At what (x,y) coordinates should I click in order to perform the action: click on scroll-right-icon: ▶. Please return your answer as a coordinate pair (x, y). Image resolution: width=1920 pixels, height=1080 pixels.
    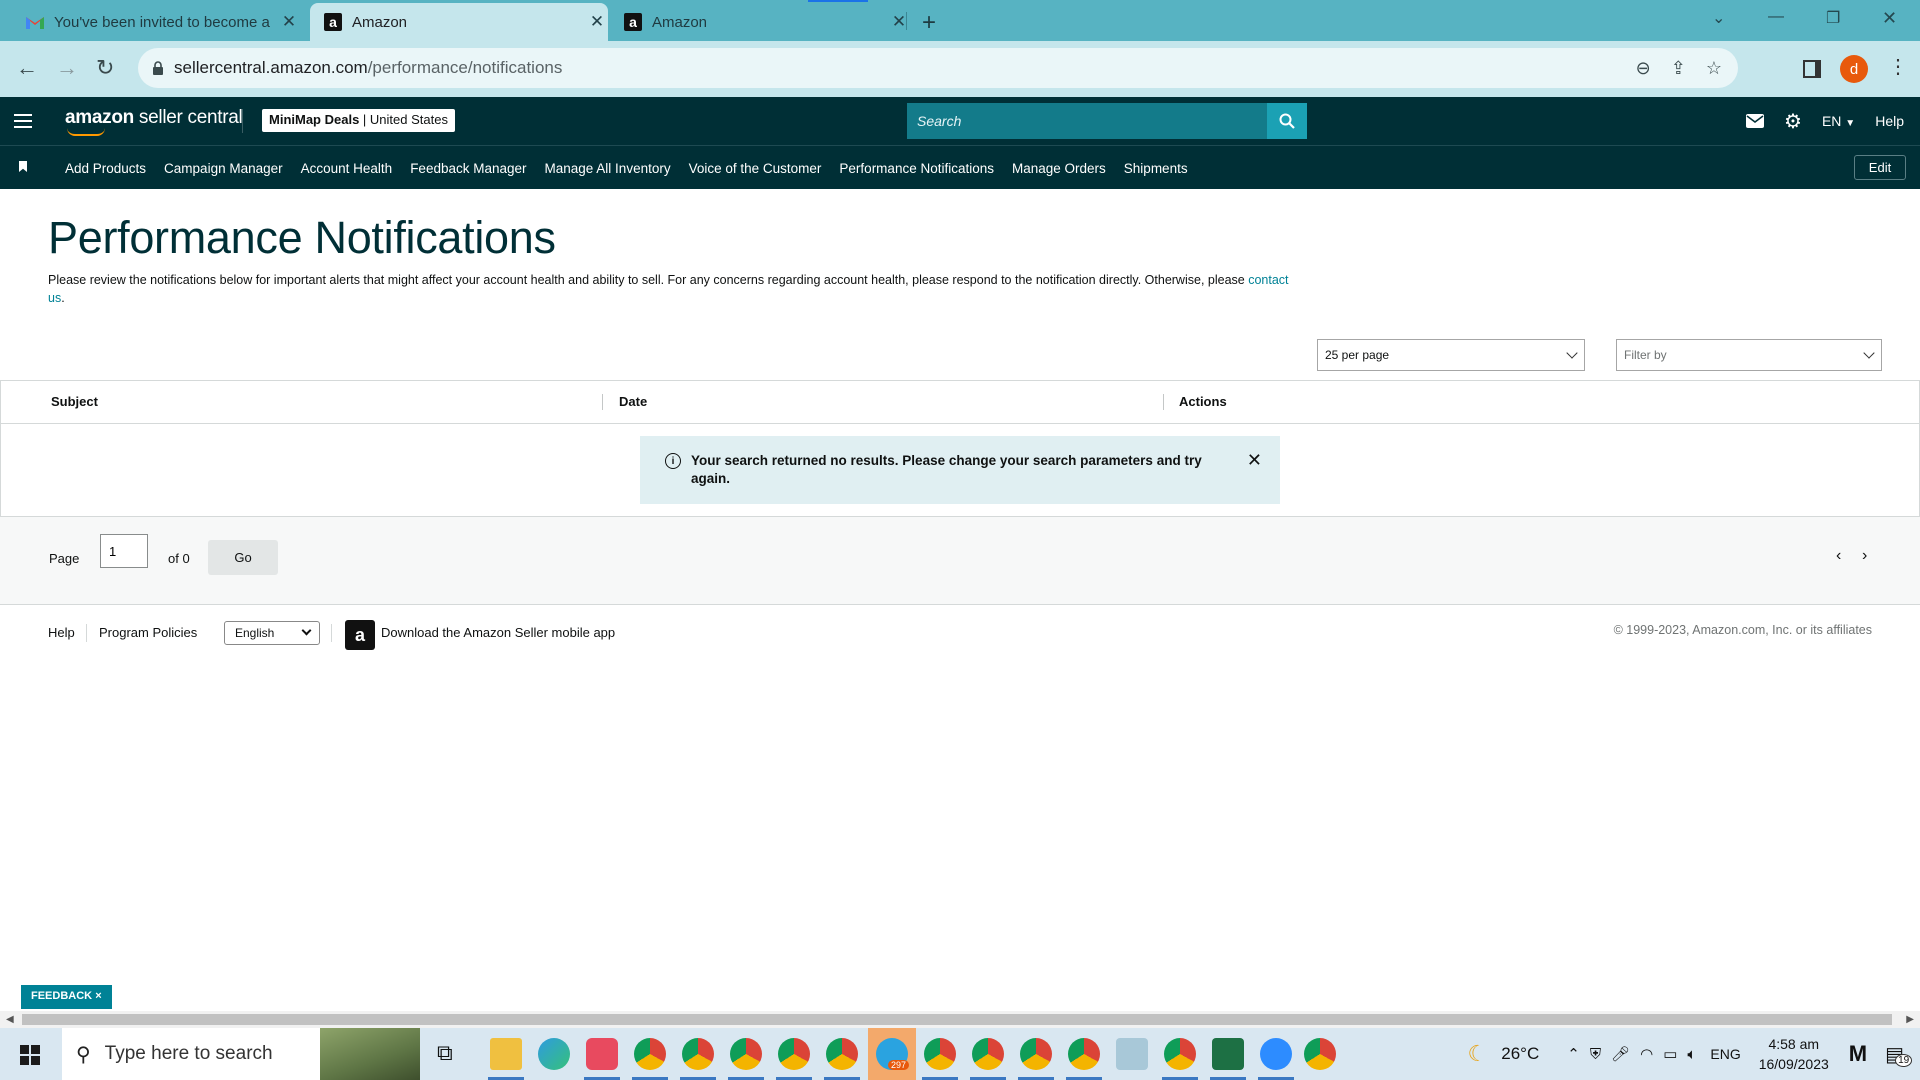
    Looking at the image, I should click on (1910, 1019).